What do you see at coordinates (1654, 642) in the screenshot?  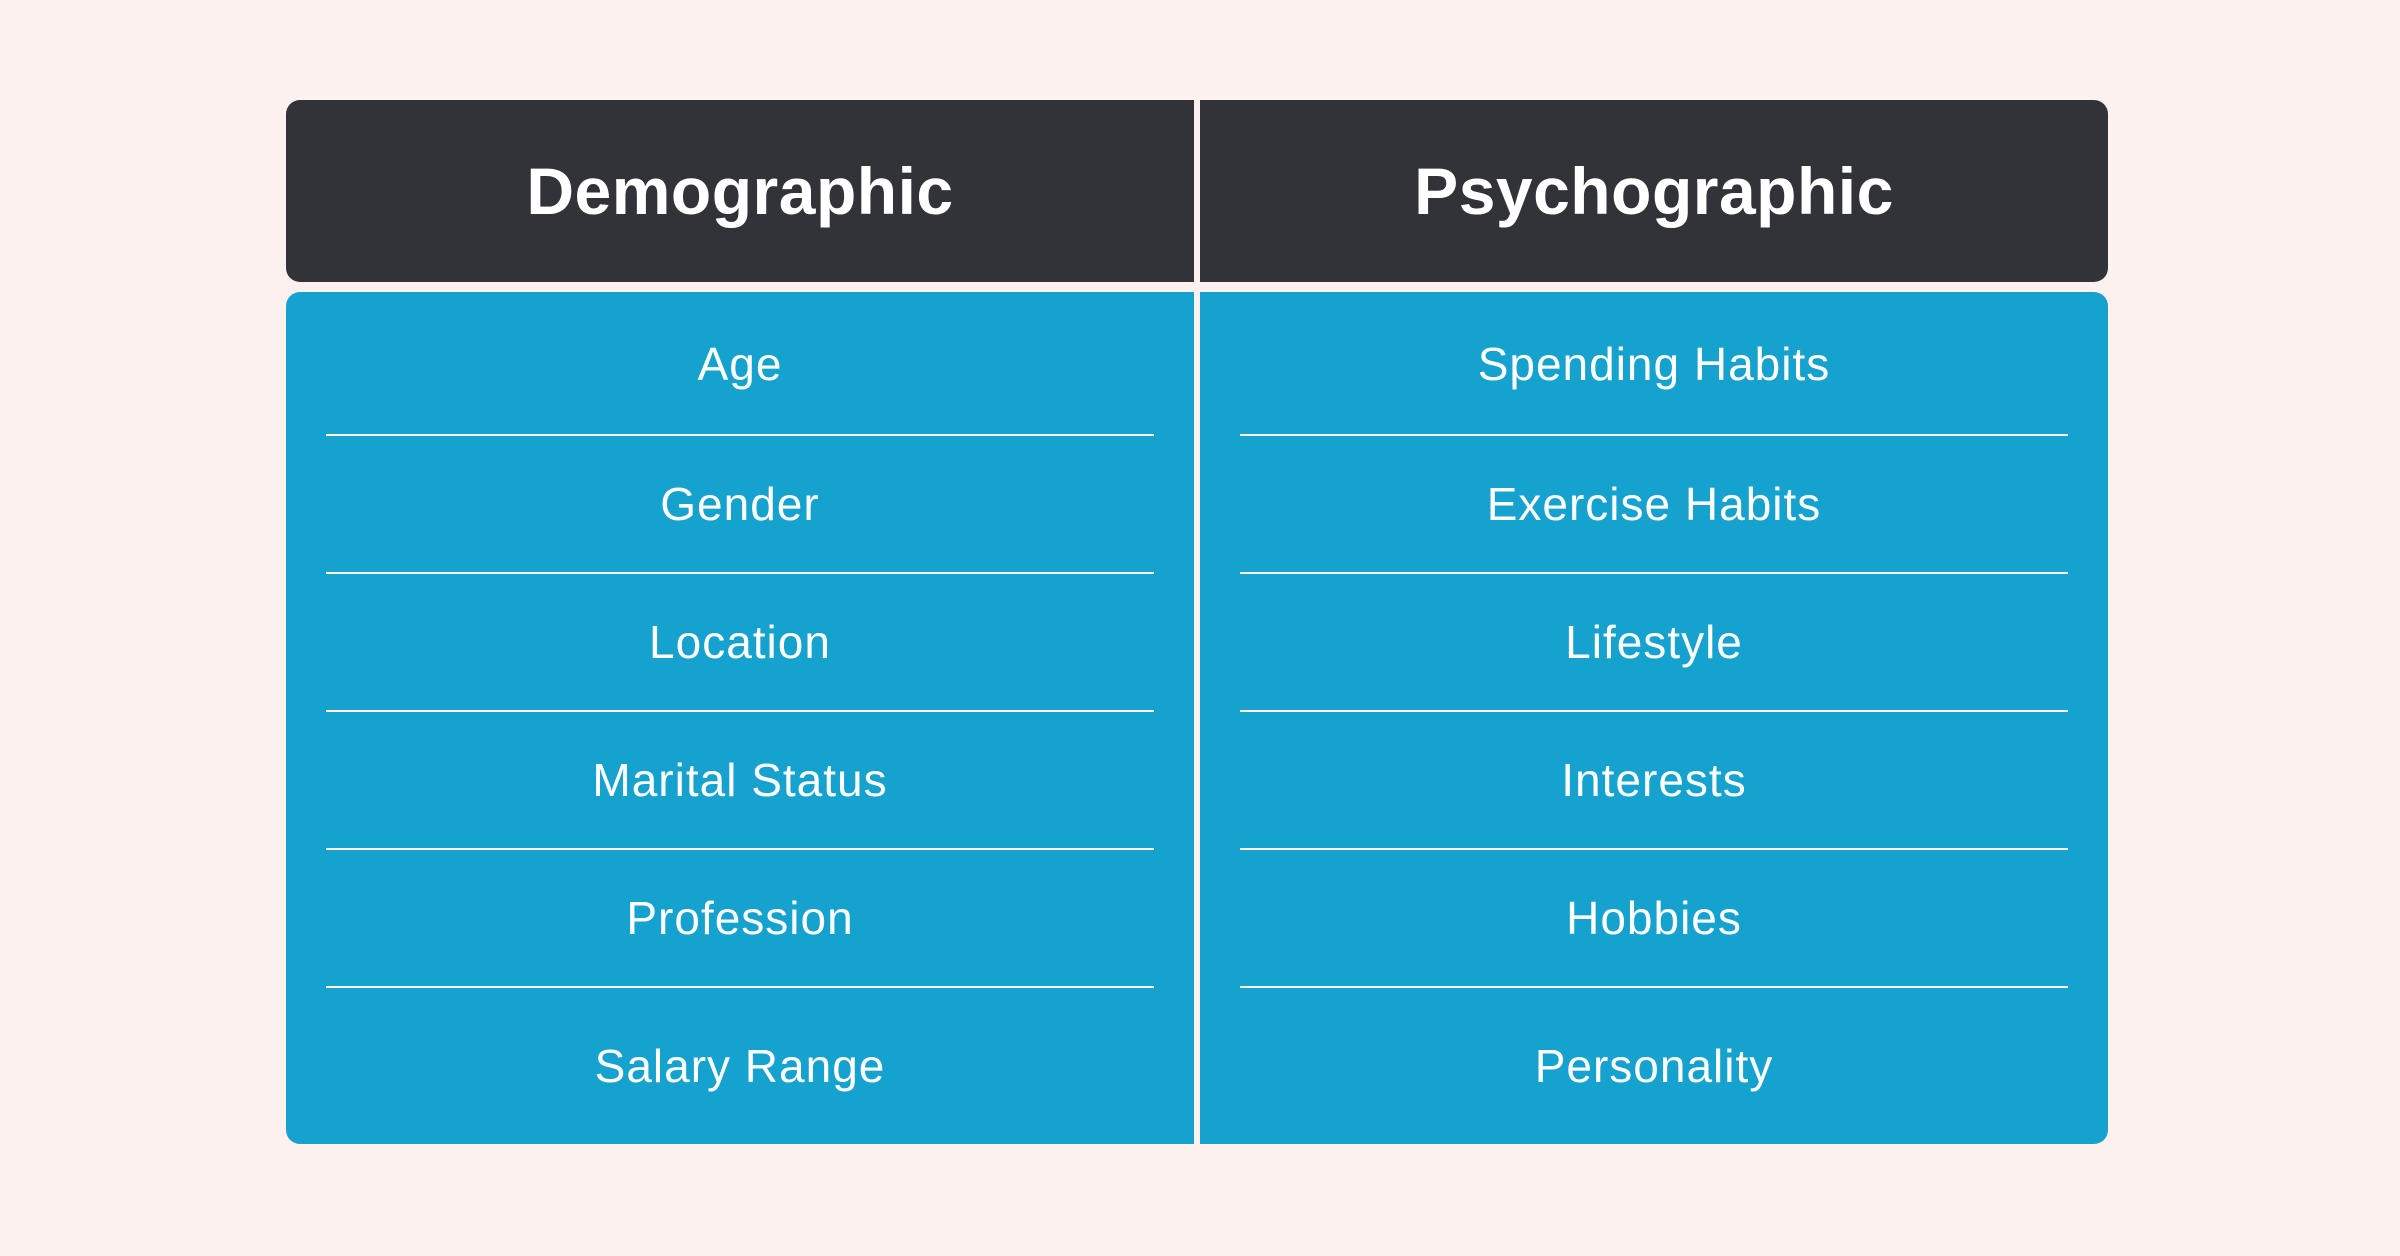 I see `list-item: Lifestyle` at bounding box center [1654, 642].